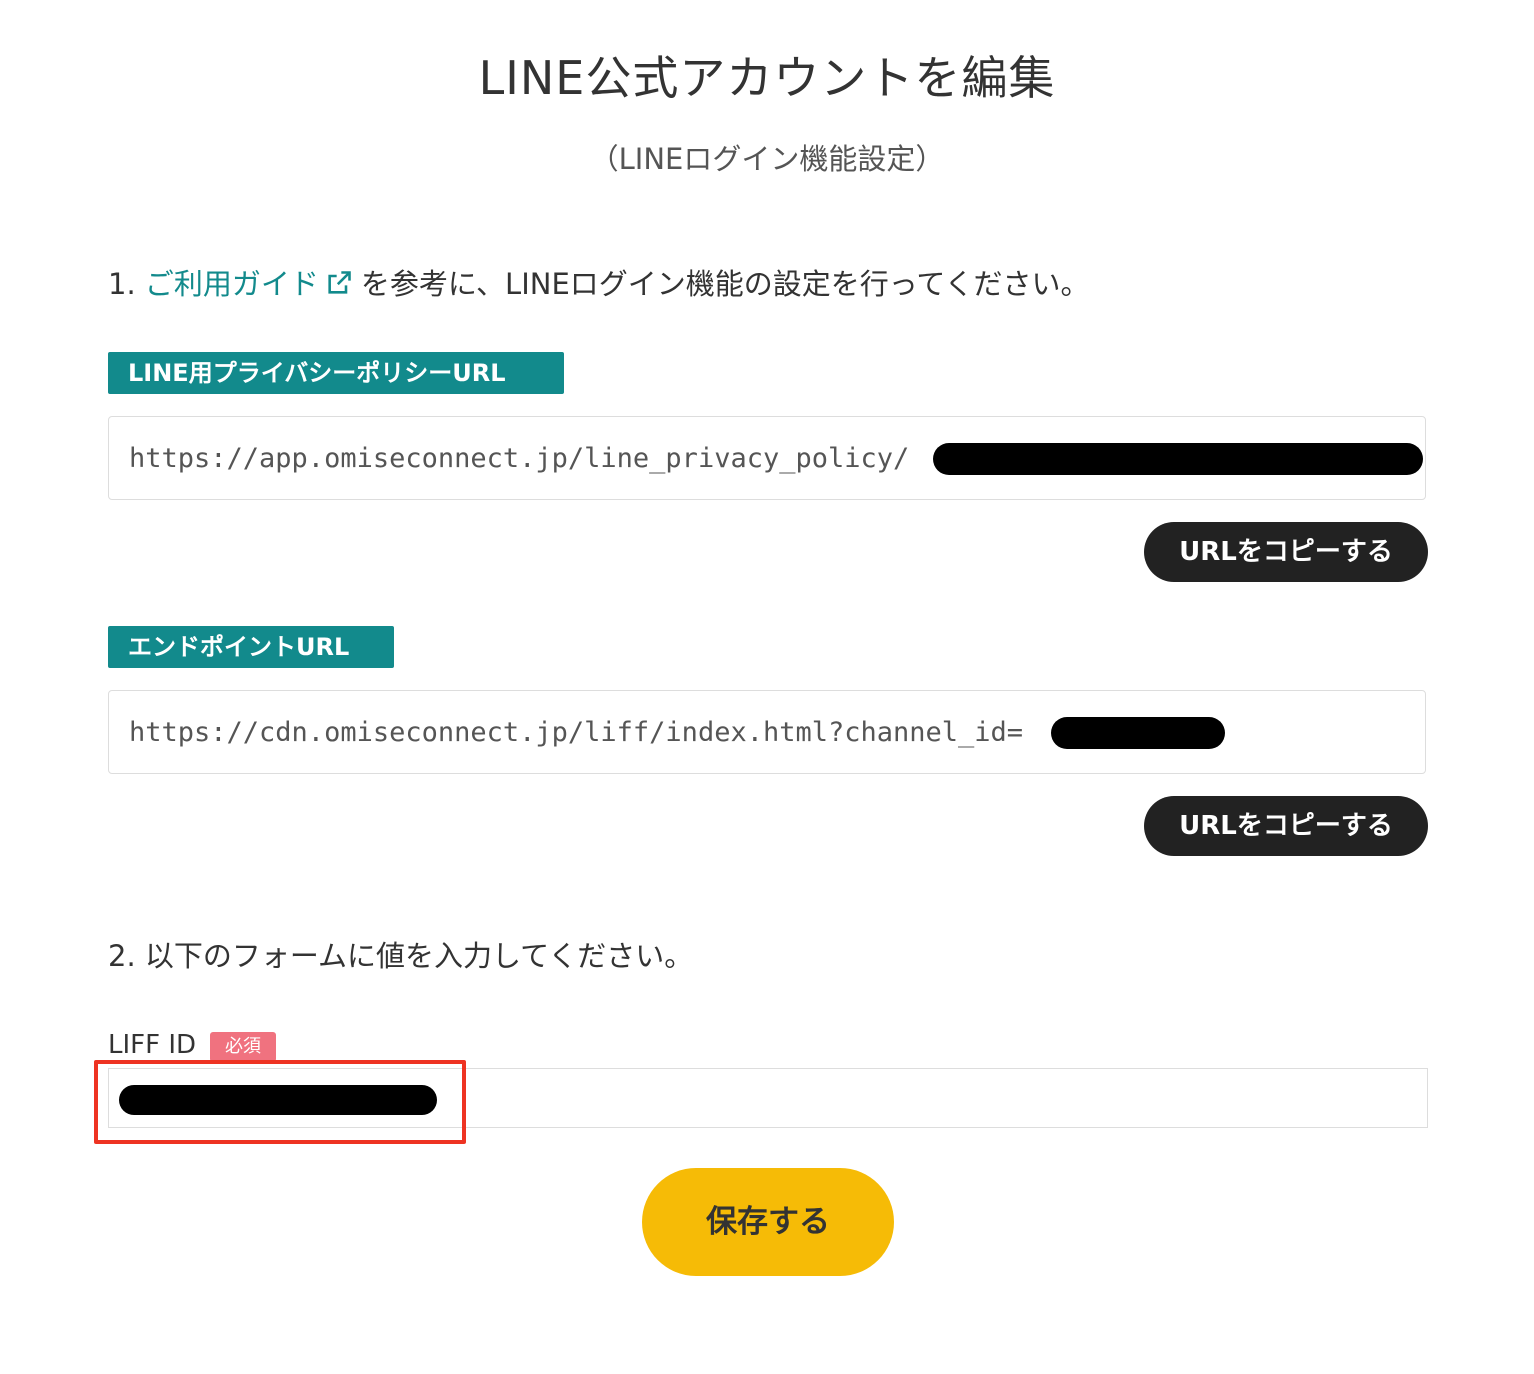 This screenshot has height=1374, width=1534. What do you see at coordinates (1286, 552) in the screenshot?
I see `copy-privacy-url-button: URLをコピーする` at bounding box center [1286, 552].